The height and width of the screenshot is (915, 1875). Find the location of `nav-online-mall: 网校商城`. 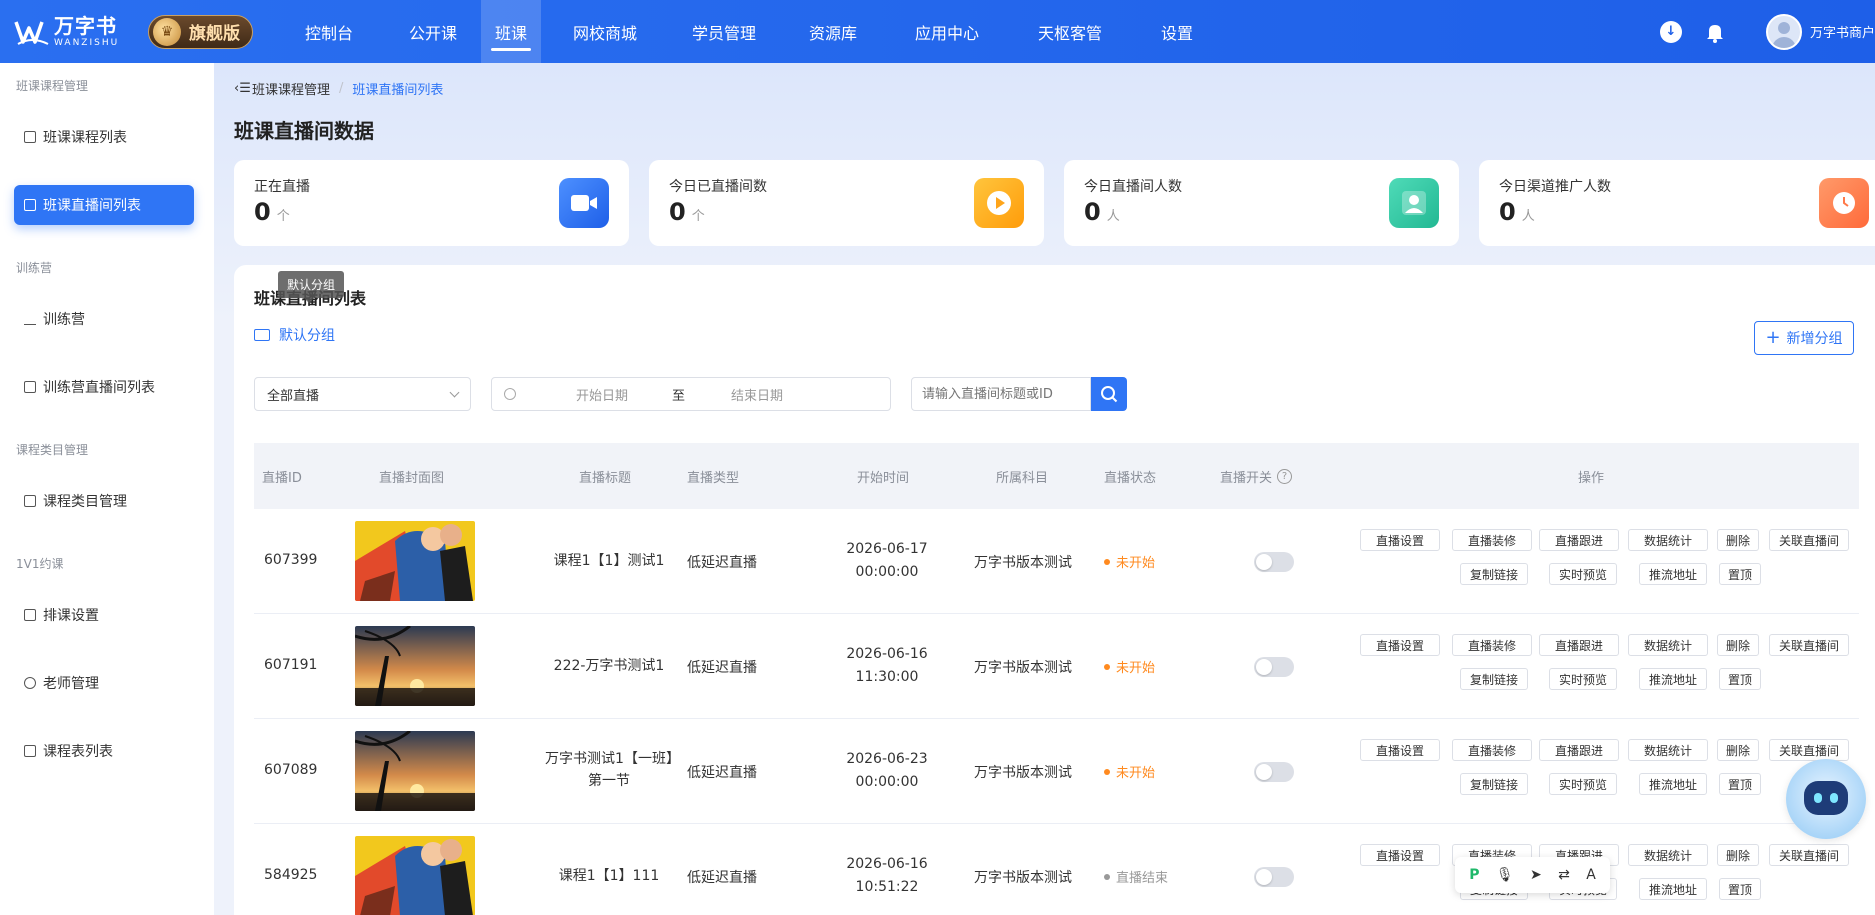

nav-online-mall: 网校商城 is located at coordinates (605, 31).